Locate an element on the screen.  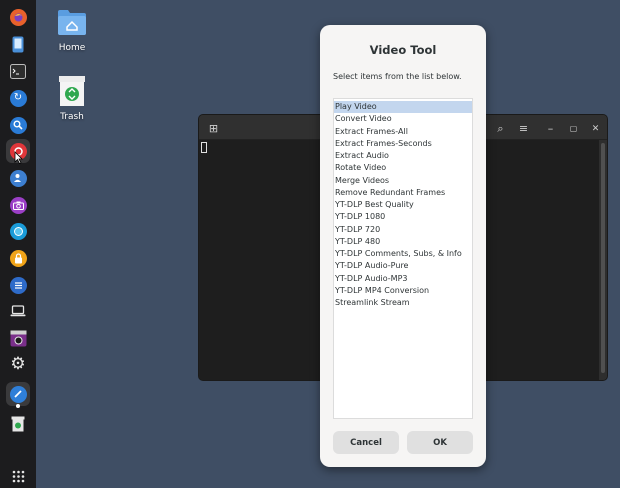
media-player-icon is located at coordinates (18, 338).